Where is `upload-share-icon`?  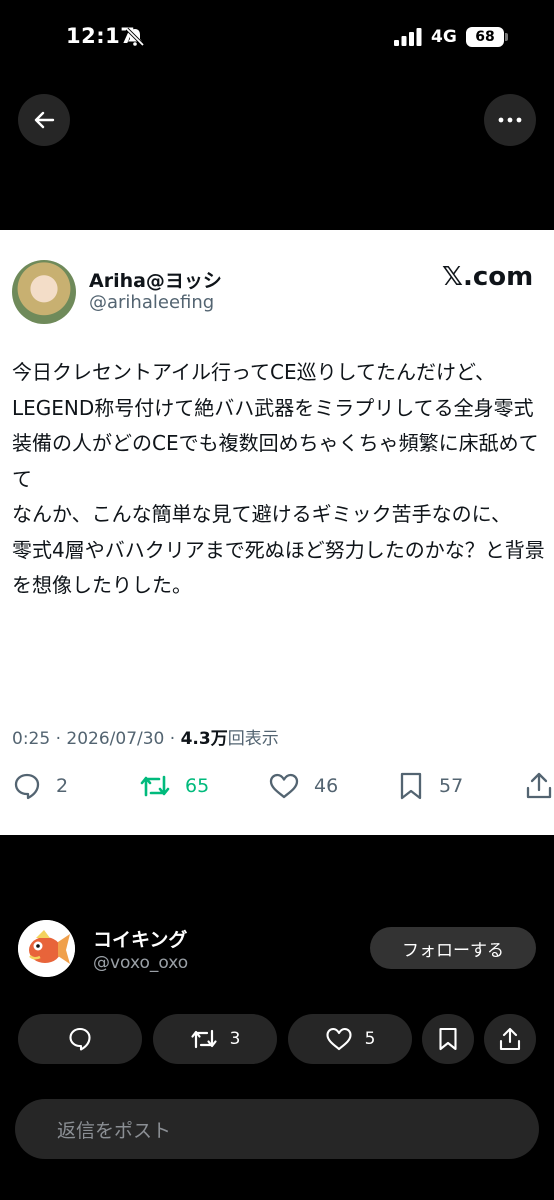
upload-share-icon is located at coordinates (510, 1039).